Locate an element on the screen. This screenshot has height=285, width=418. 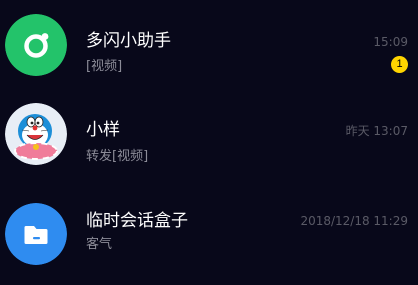
conversation-preview: [视频] is located at coordinates (104, 66).